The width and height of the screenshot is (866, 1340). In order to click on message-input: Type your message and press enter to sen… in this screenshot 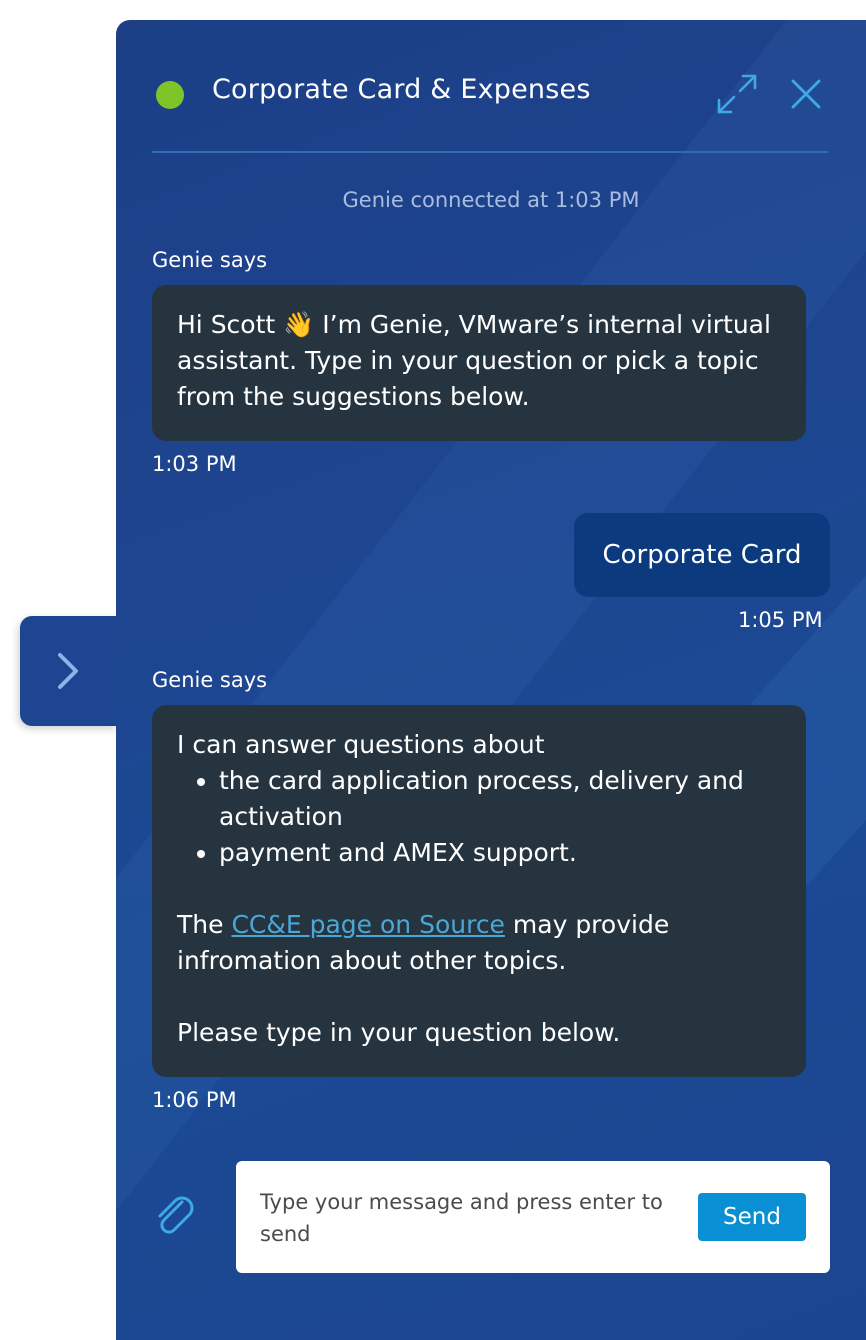, I will do `click(533, 1217)`.